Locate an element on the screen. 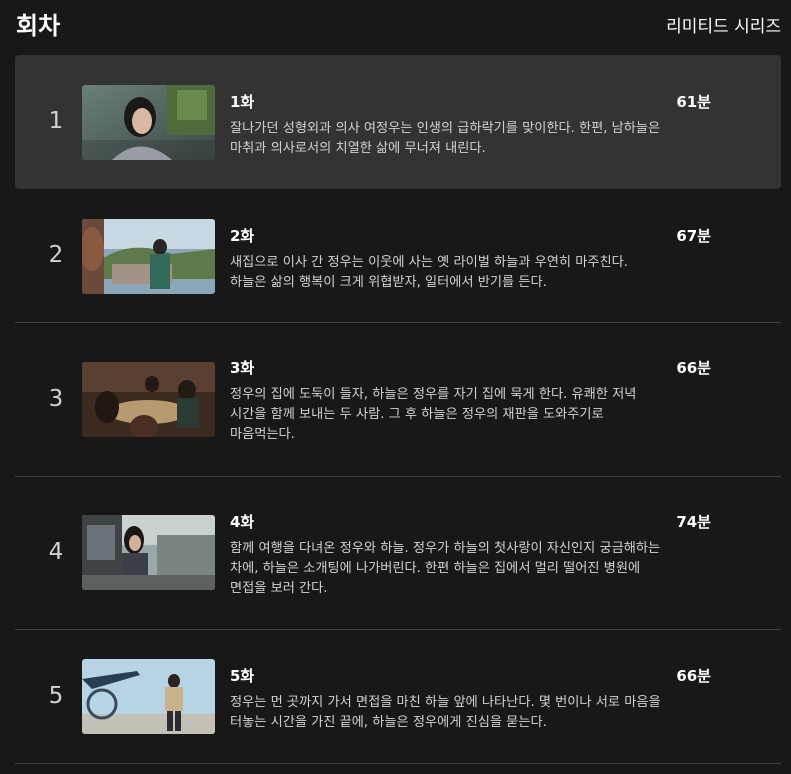  episode-duration: 74분 is located at coordinates (693, 522).